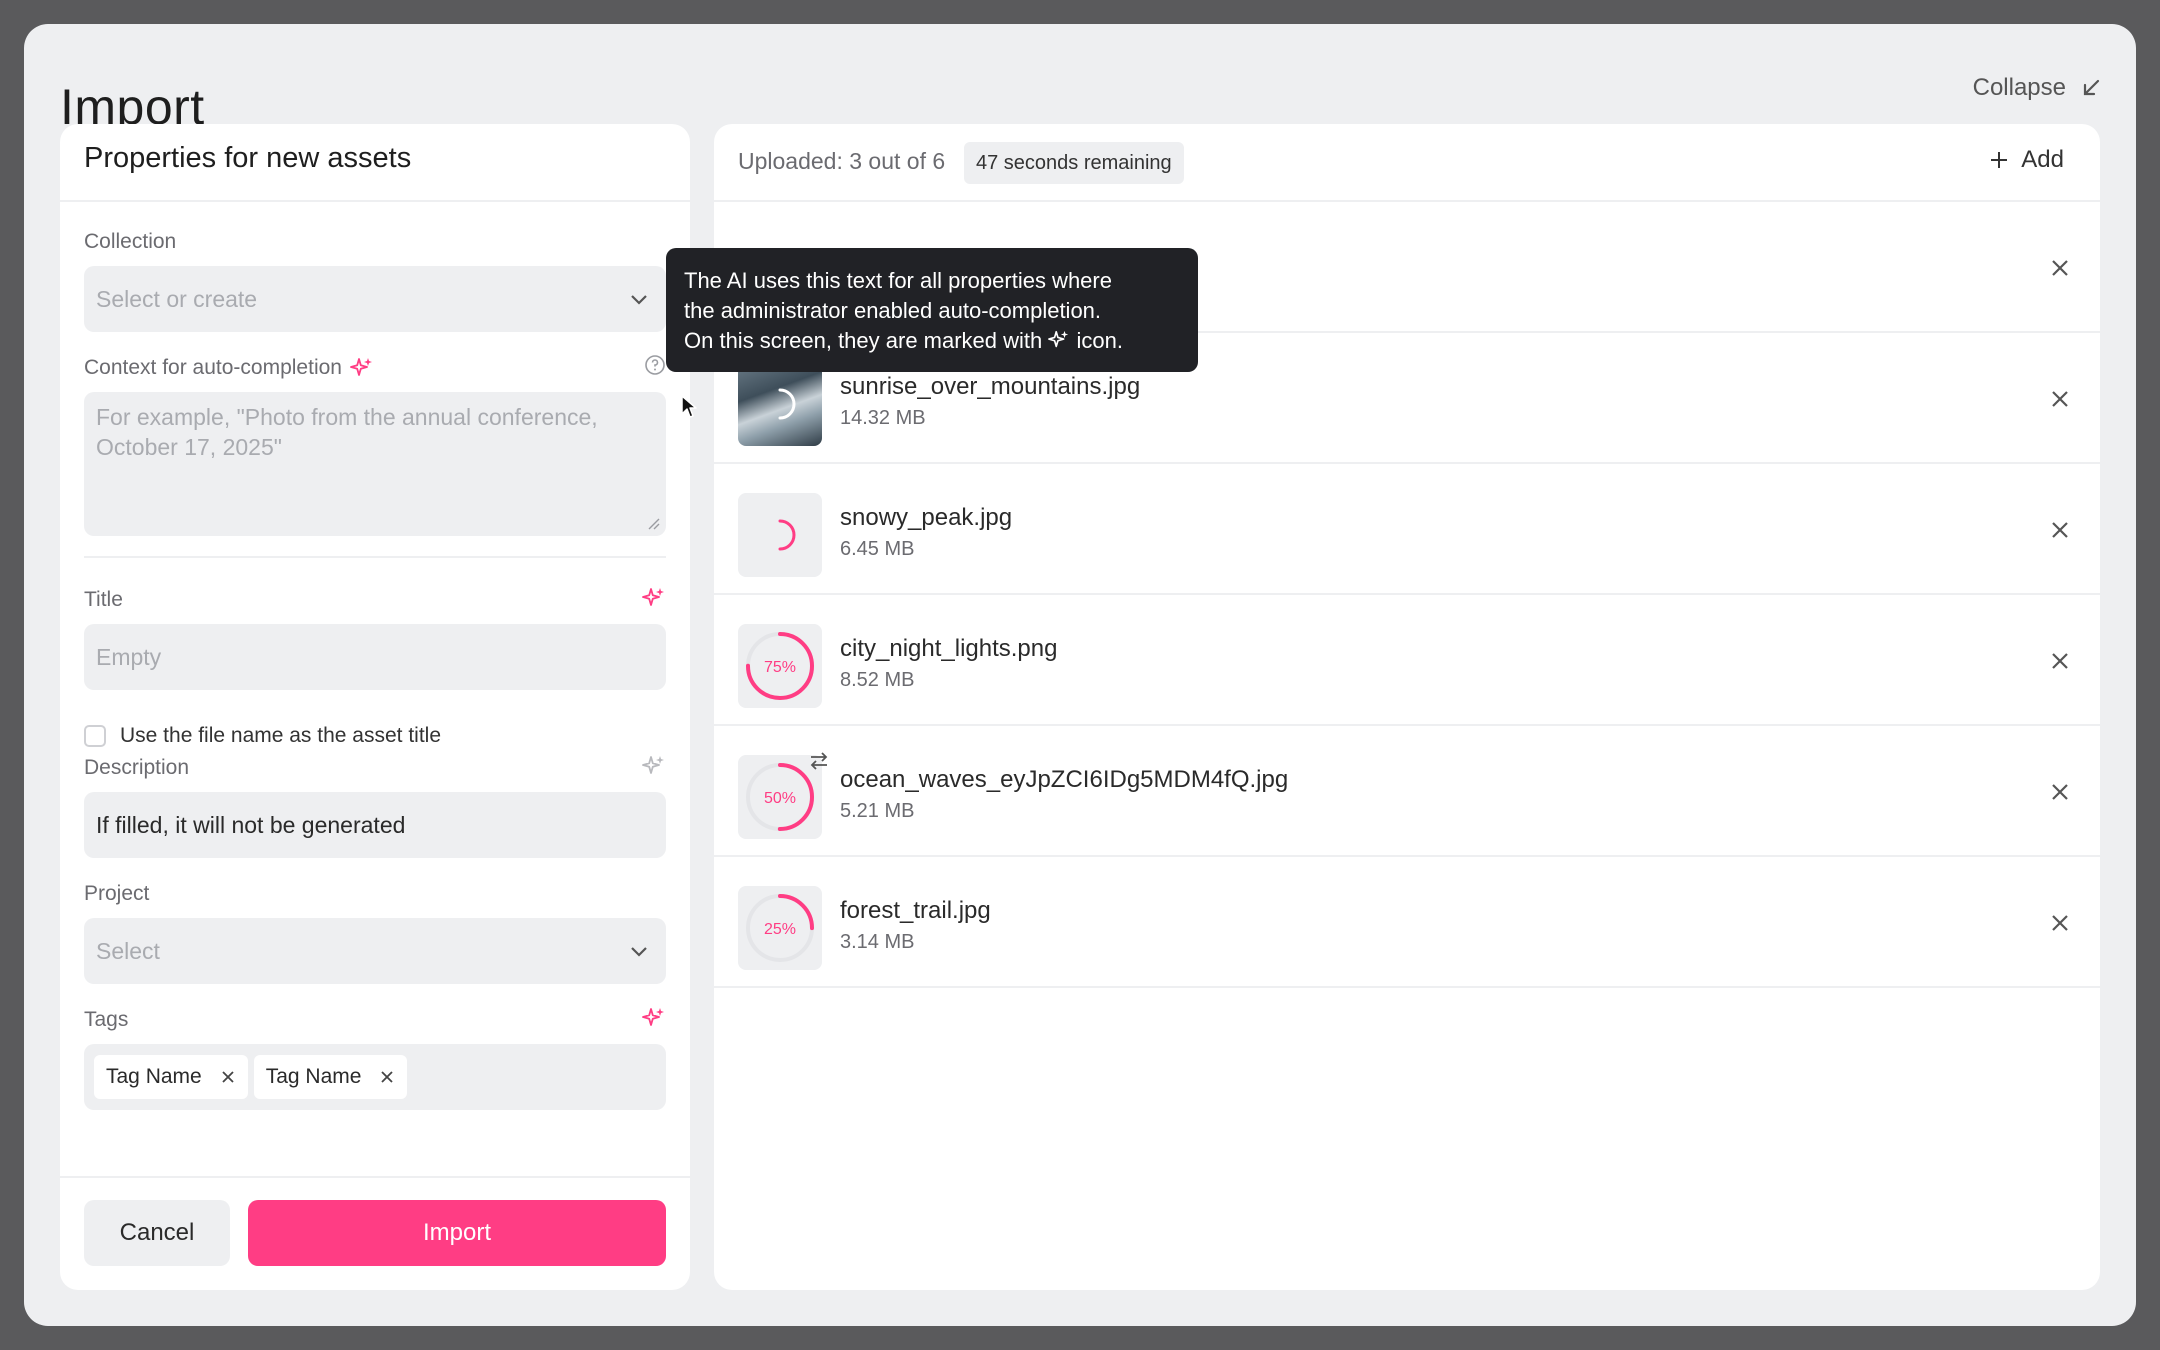  Describe the element at coordinates (95, 736) in the screenshot. I see `use-filename-checkbox` at that location.